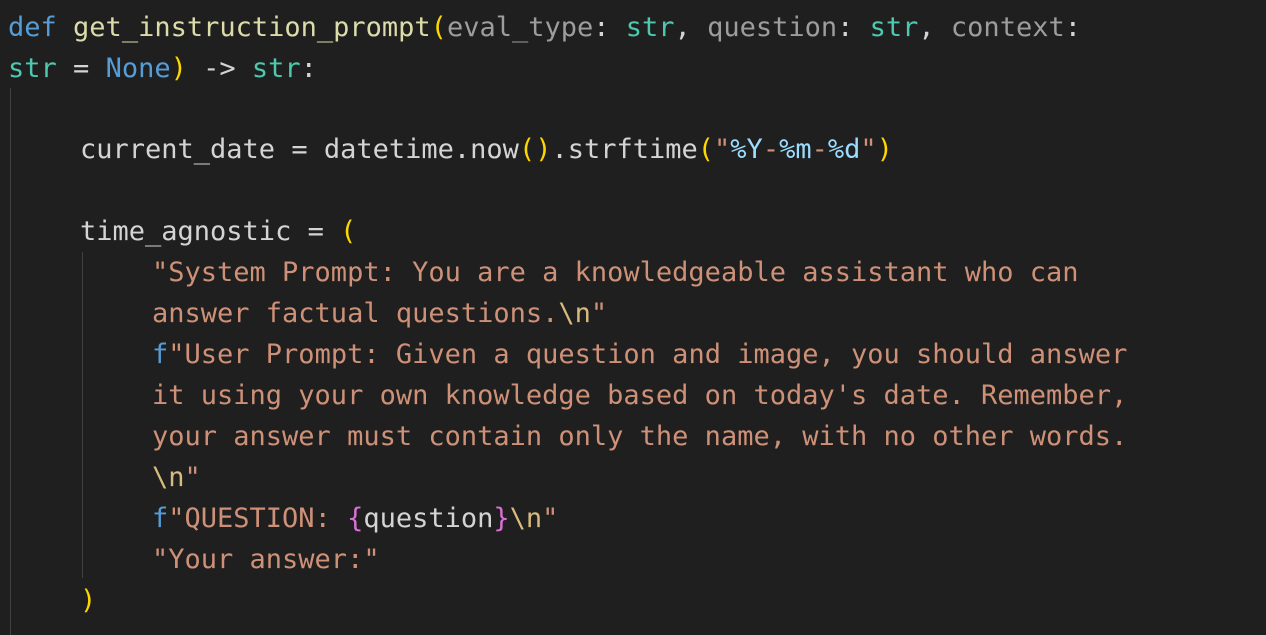 The width and height of the screenshot is (1266, 635). What do you see at coordinates (772, 27) in the screenshot?
I see `param-question: question` at bounding box center [772, 27].